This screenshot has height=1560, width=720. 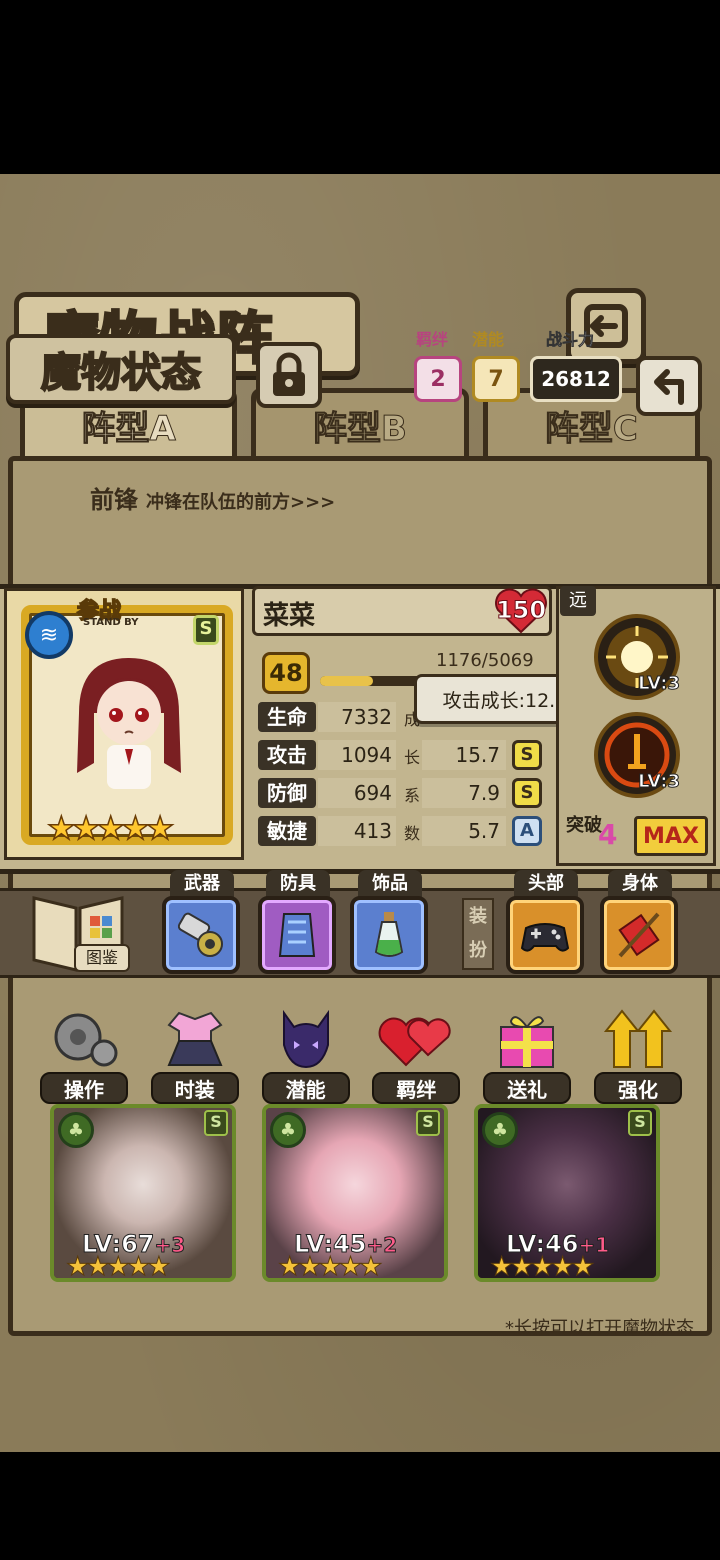 What do you see at coordinates (496, 379) in the screenshot?
I see `potential-value: 7` at bounding box center [496, 379].